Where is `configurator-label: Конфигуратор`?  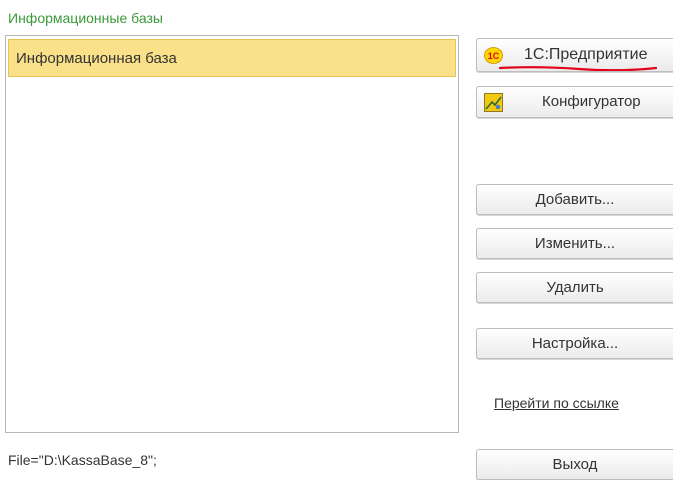 configurator-label: Конфигуратор is located at coordinates (591, 101).